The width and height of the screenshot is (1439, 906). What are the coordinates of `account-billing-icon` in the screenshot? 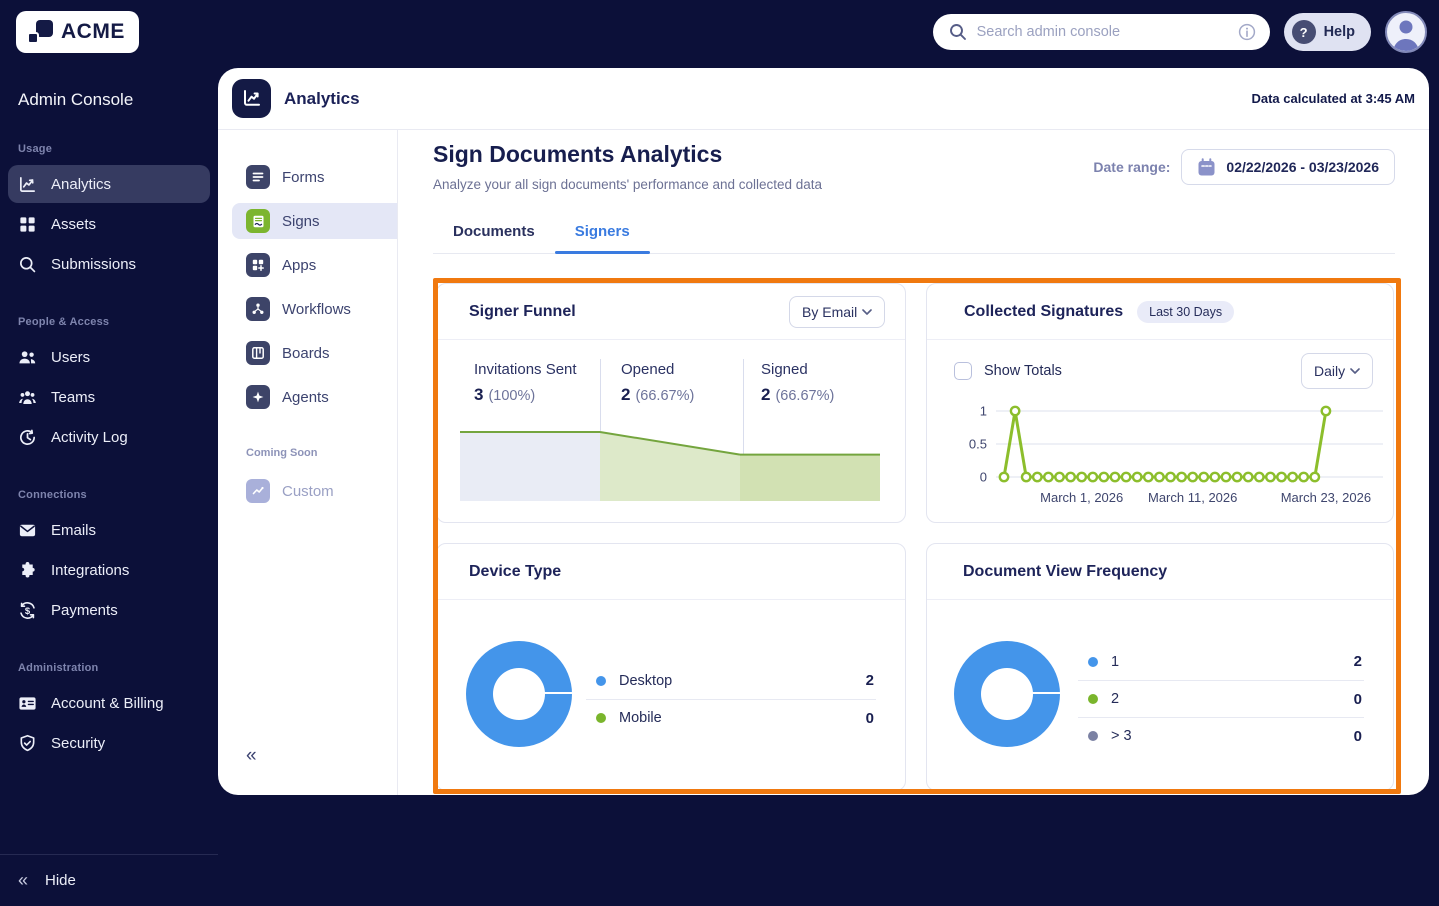 It's located at (27, 703).